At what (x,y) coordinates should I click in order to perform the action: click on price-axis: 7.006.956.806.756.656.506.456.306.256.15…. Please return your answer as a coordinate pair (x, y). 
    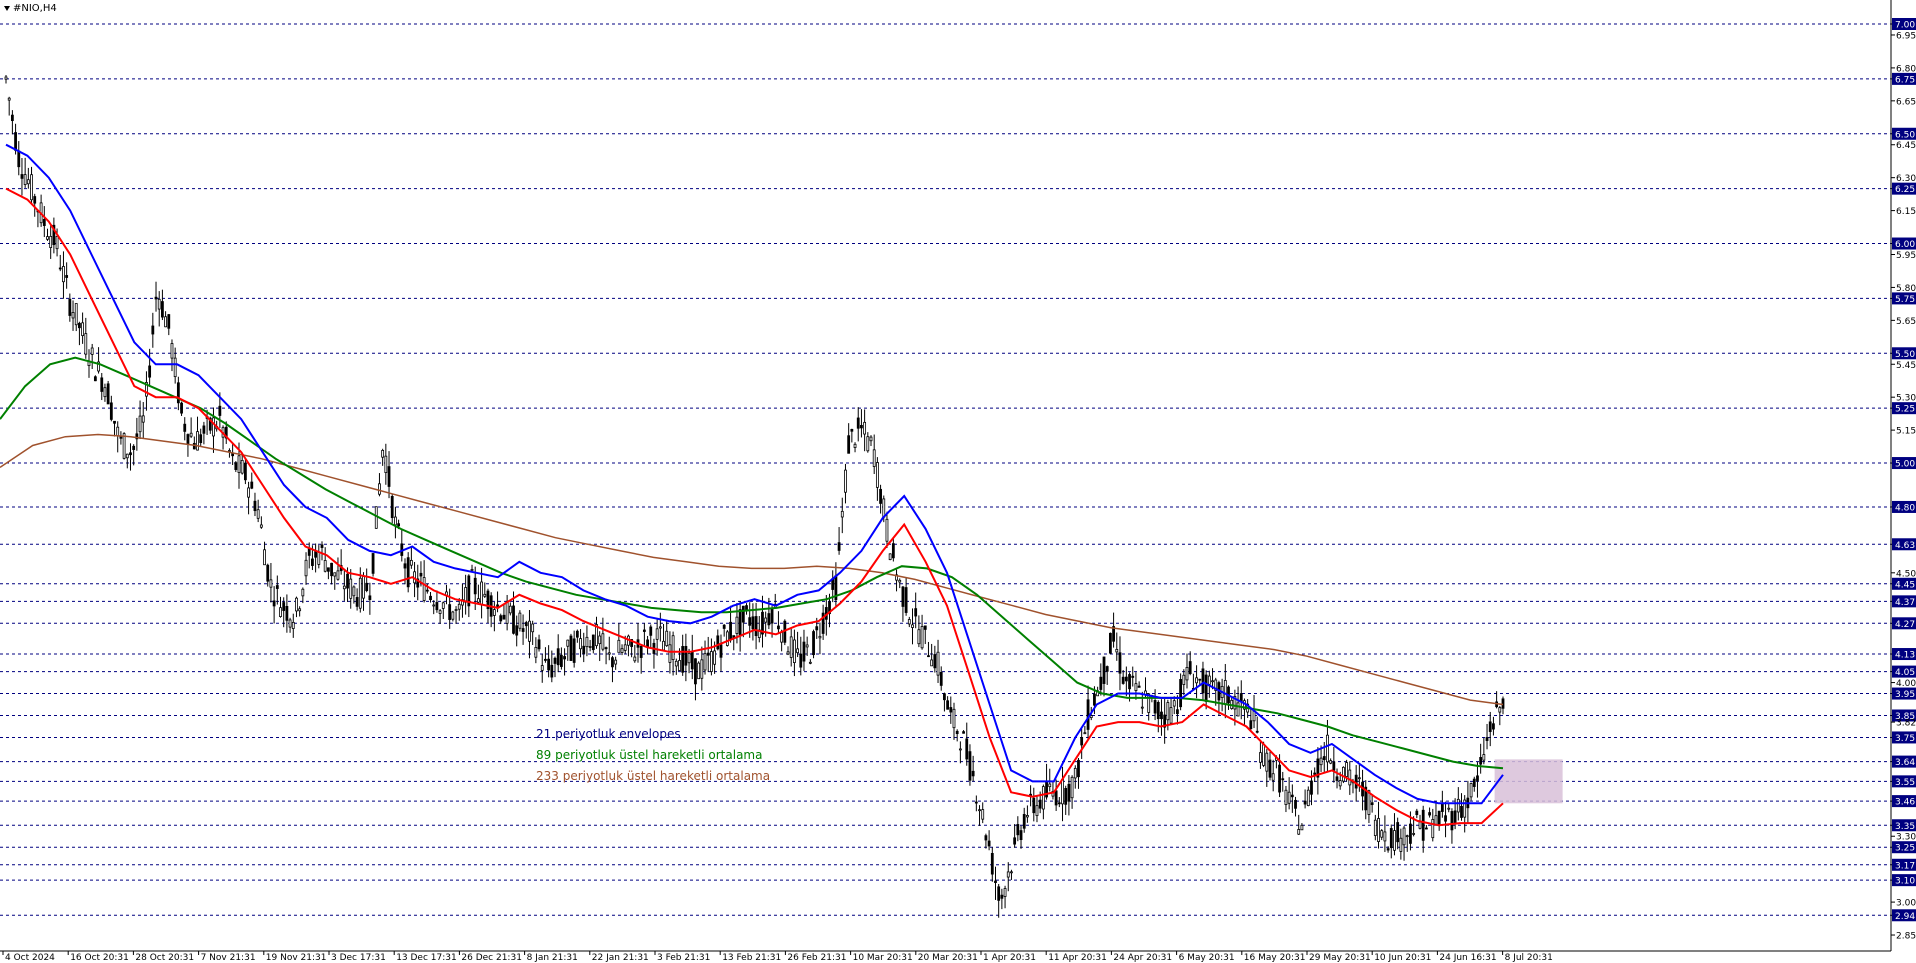
    Looking at the image, I should click on (1903, 480).